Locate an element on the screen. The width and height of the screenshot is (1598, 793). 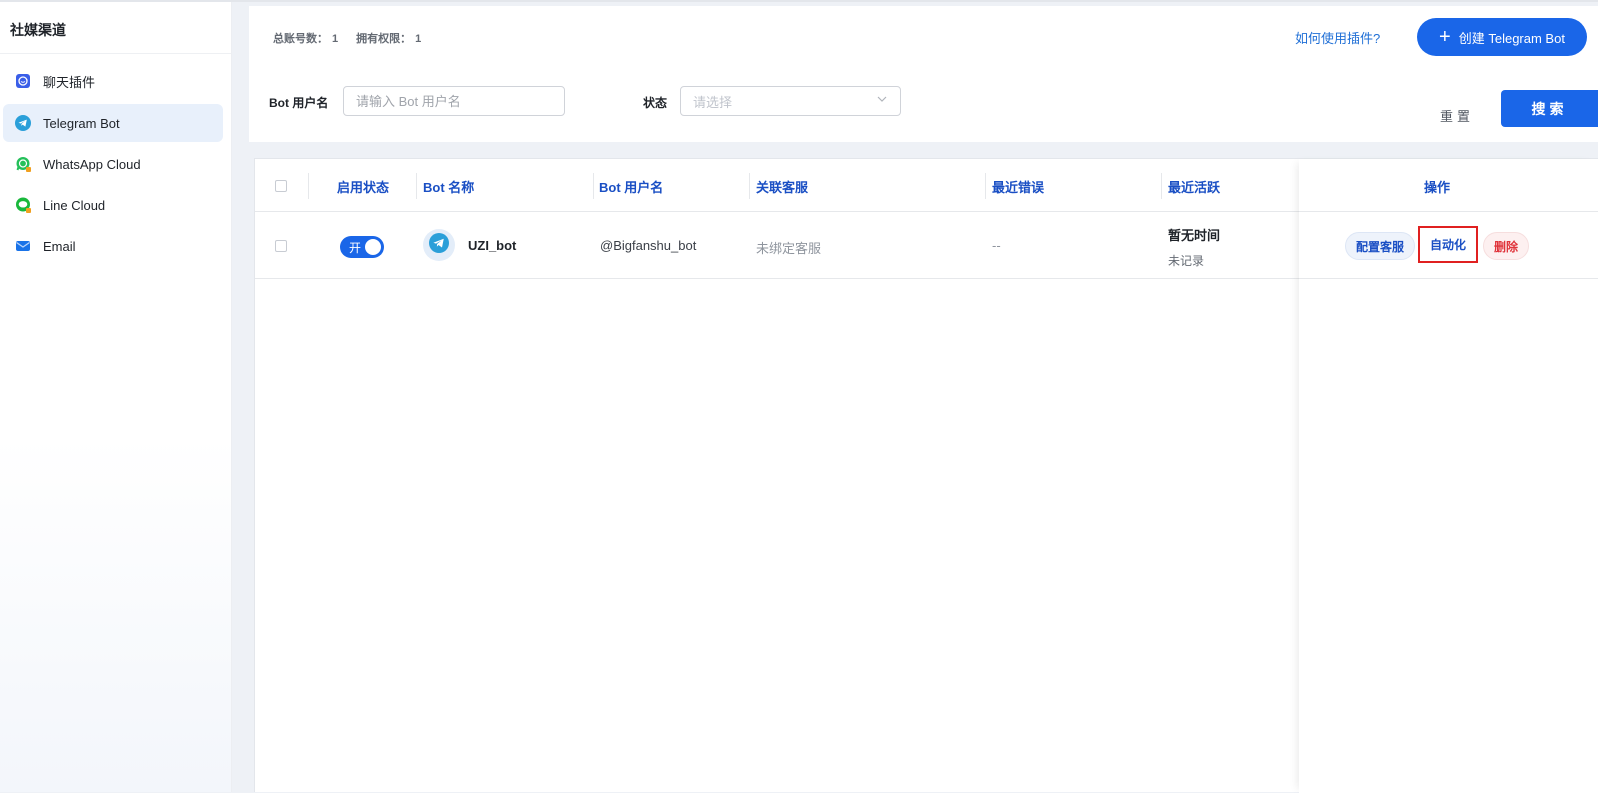
column-header-last-error: 最近错误 is located at coordinates (1018, 187).